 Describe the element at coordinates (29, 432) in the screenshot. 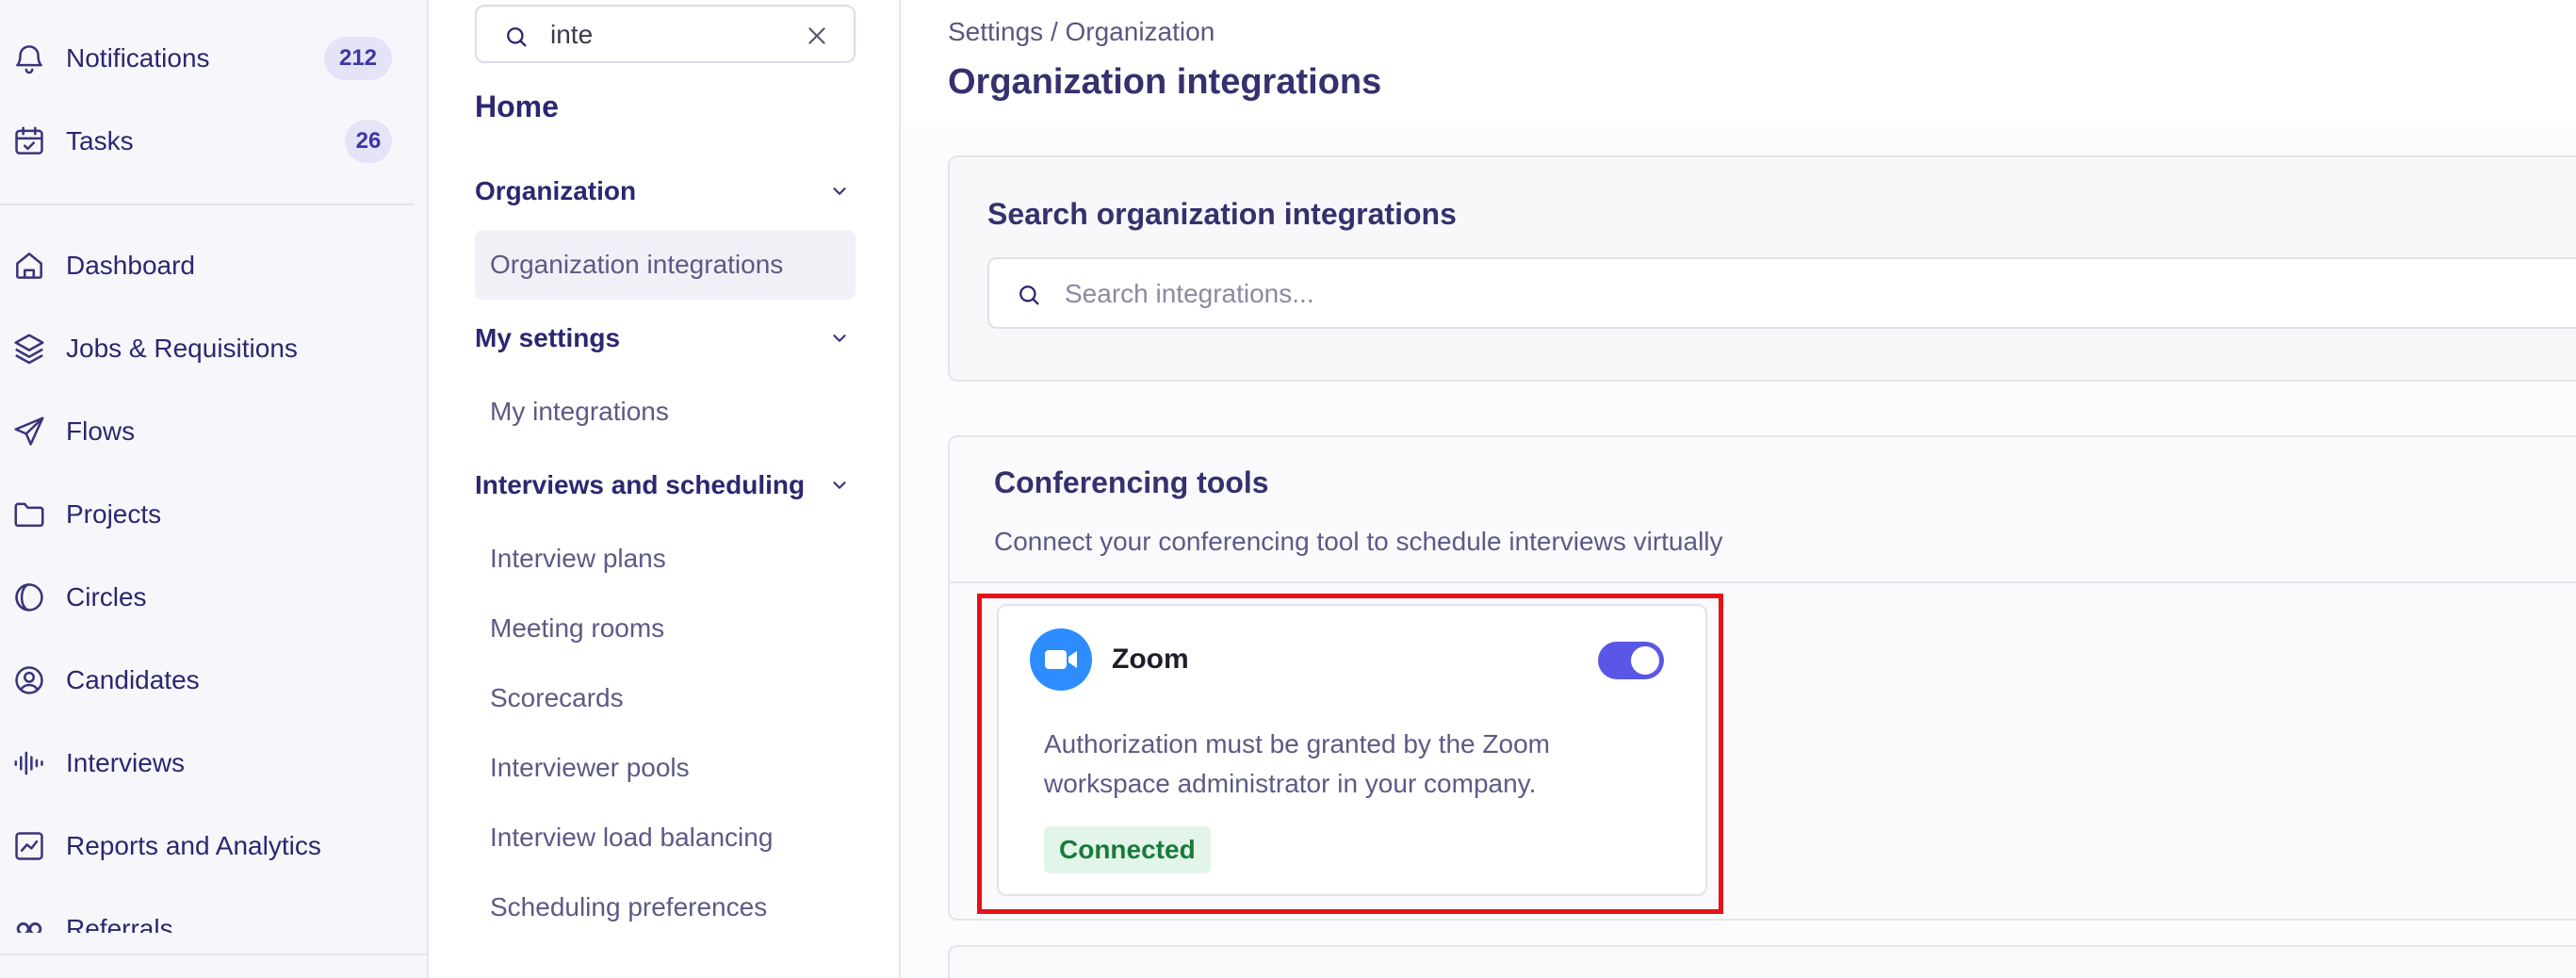

I see `send-icon` at that location.